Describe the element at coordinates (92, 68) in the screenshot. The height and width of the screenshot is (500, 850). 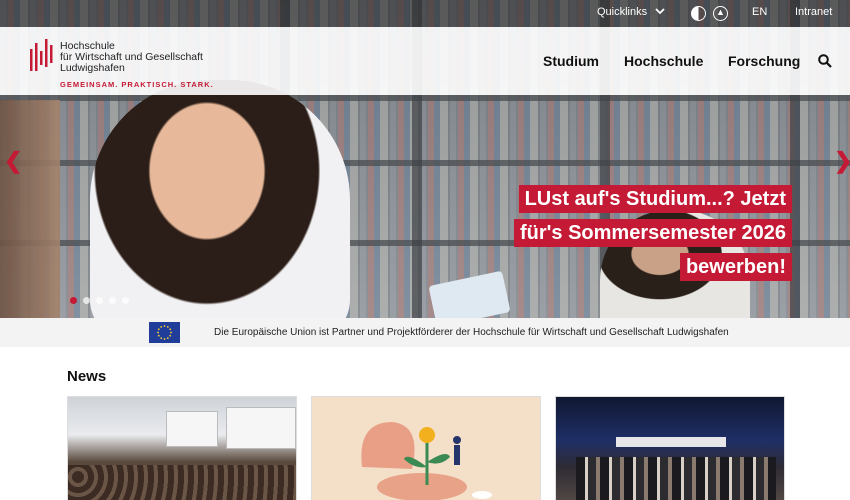
I see `logo-line: Ludwigshafen` at that location.